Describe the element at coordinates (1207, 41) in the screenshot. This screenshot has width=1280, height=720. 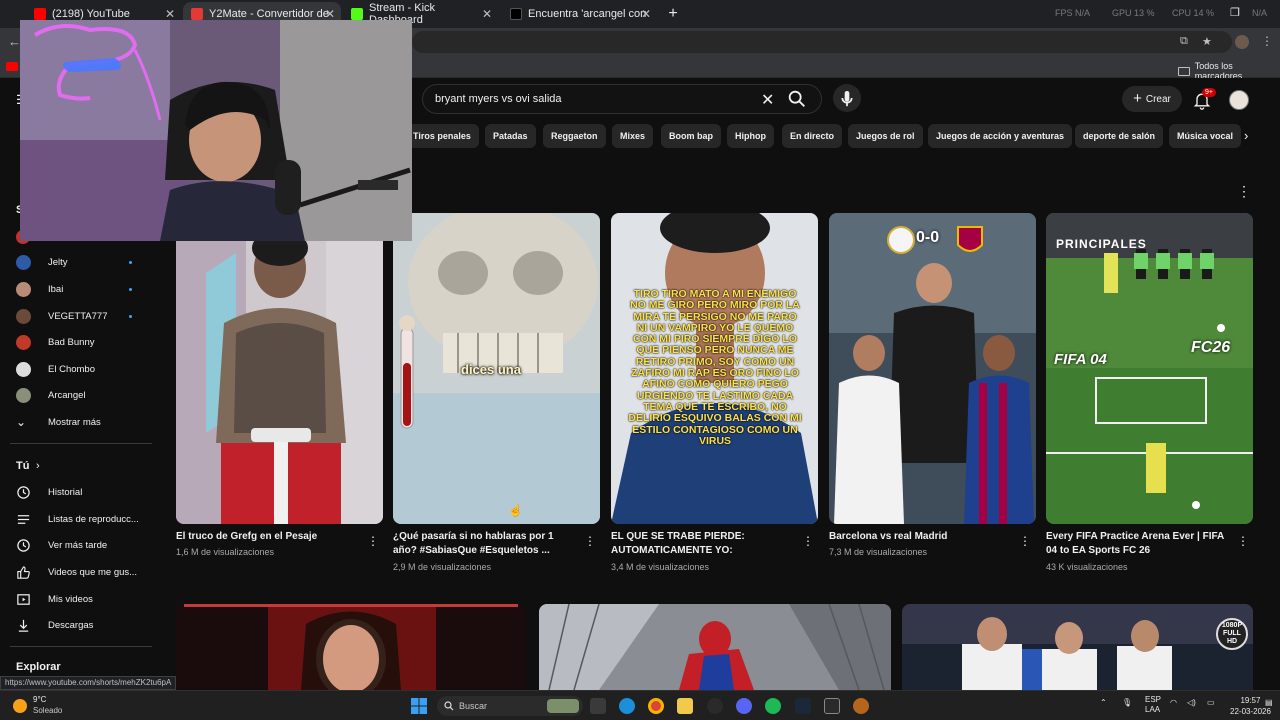
I see `bookmark-star-icon: ★` at that location.